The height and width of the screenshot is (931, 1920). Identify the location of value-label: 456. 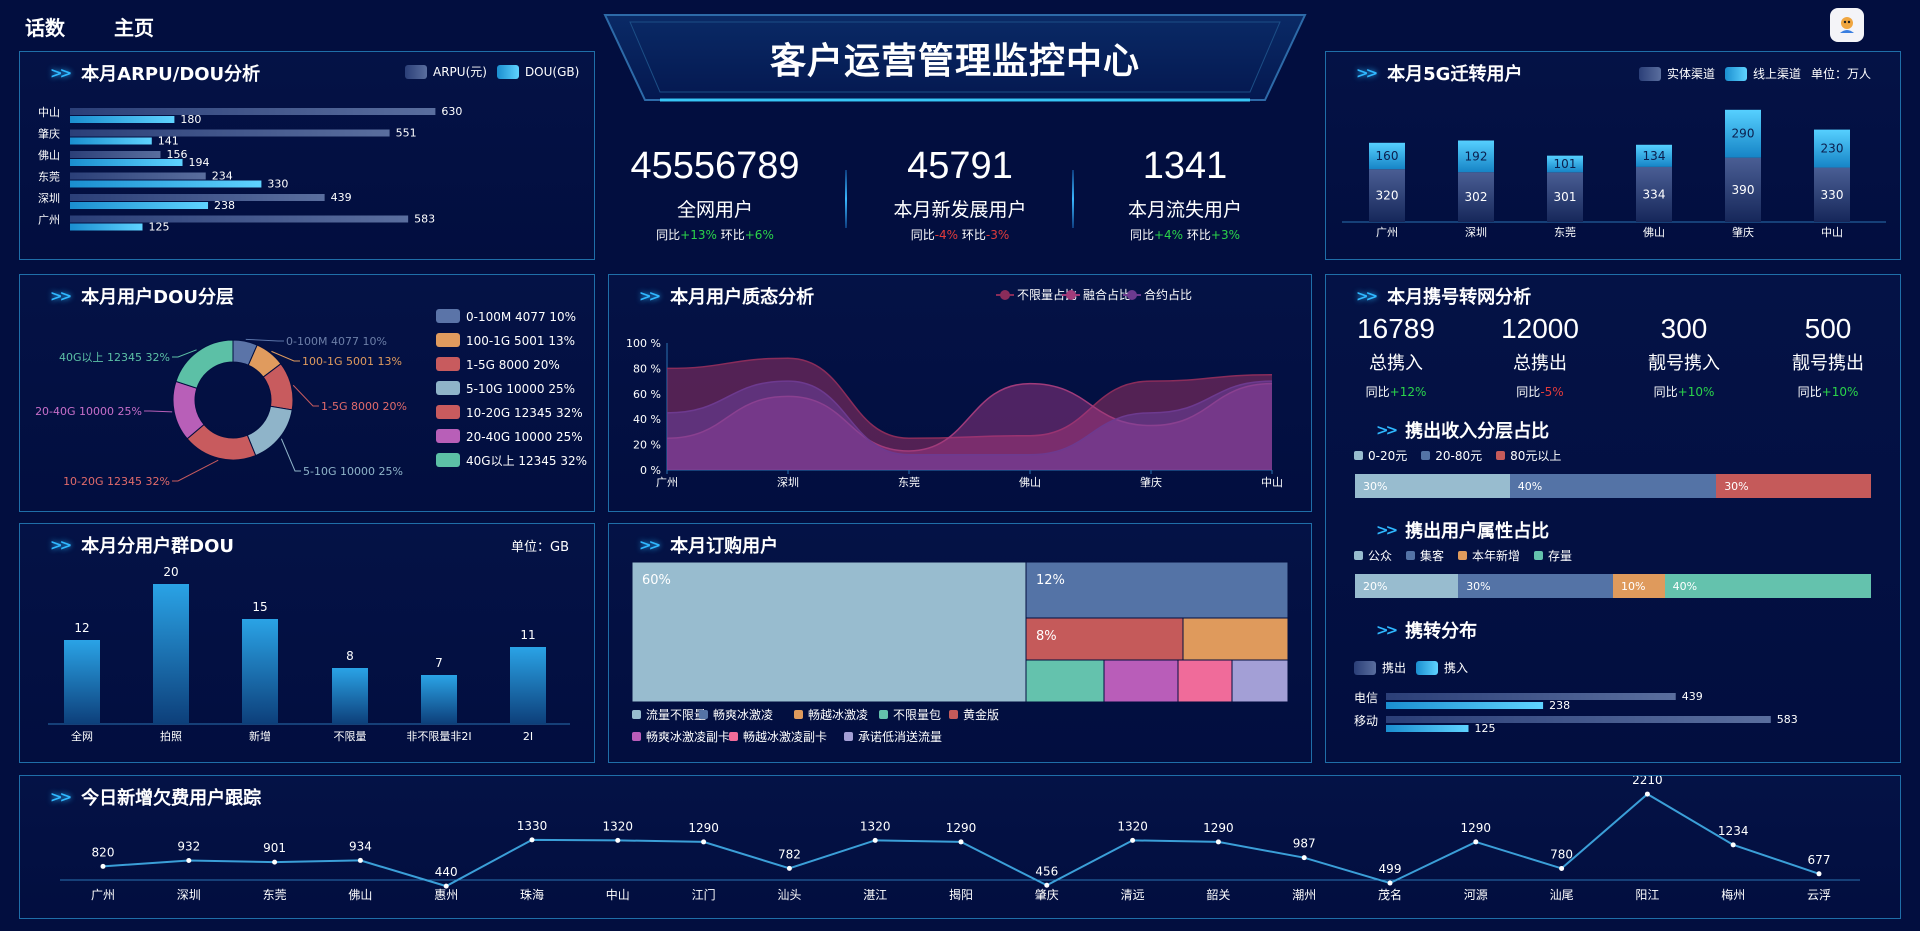
(1046, 871).